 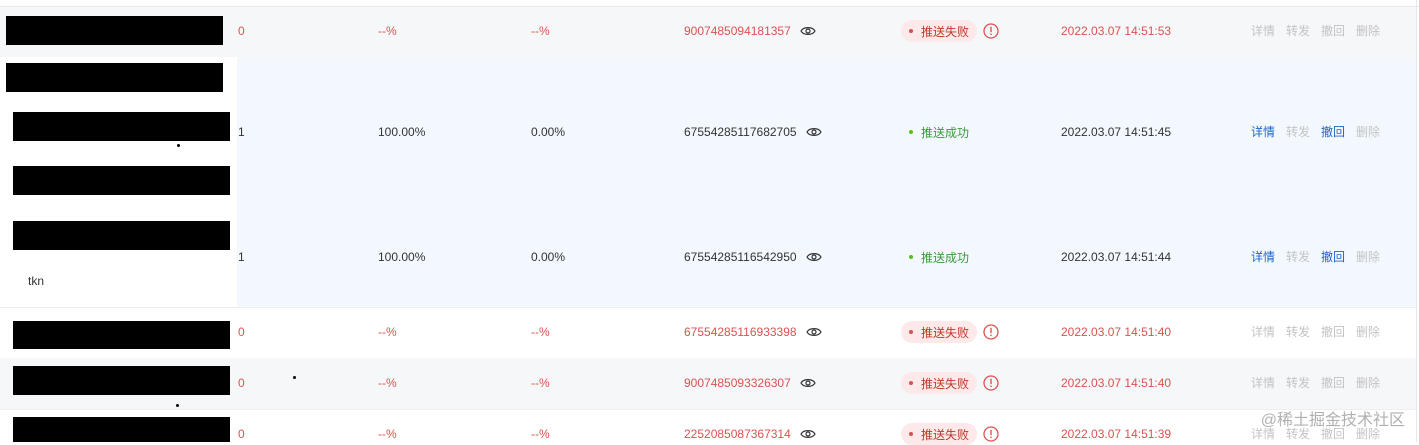 I want to click on message-id-text: 9007485093326307, so click(x=737, y=383).